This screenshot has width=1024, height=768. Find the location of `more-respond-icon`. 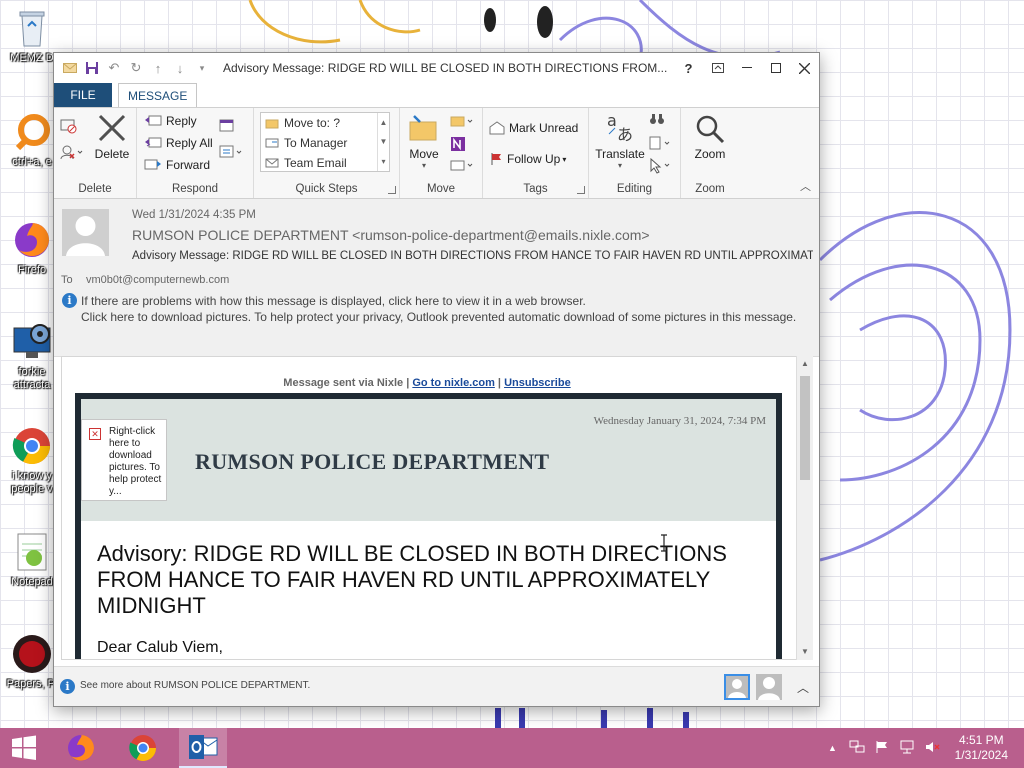

more-respond-icon is located at coordinates (232, 153).